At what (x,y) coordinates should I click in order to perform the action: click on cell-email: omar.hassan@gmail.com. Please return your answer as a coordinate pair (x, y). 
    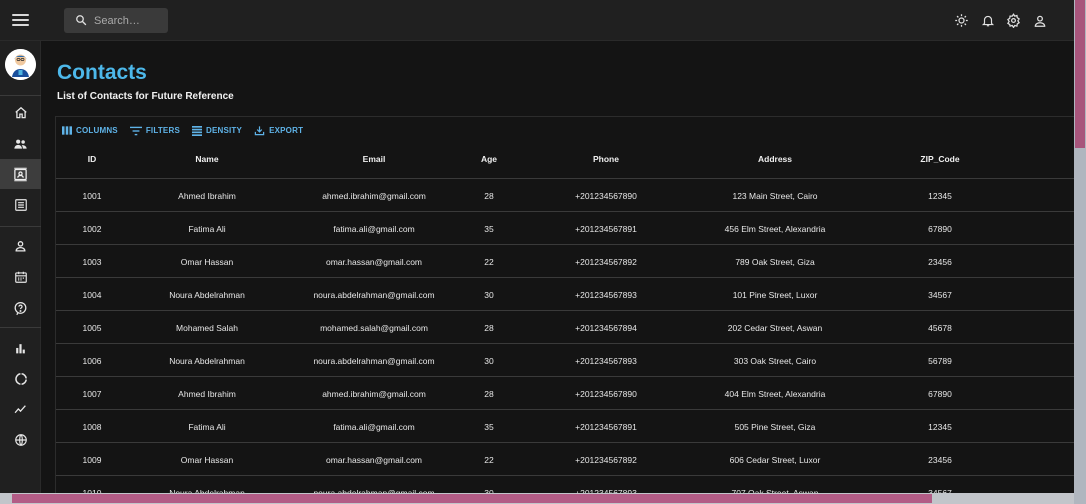
    Looking at the image, I should click on (374, 262).